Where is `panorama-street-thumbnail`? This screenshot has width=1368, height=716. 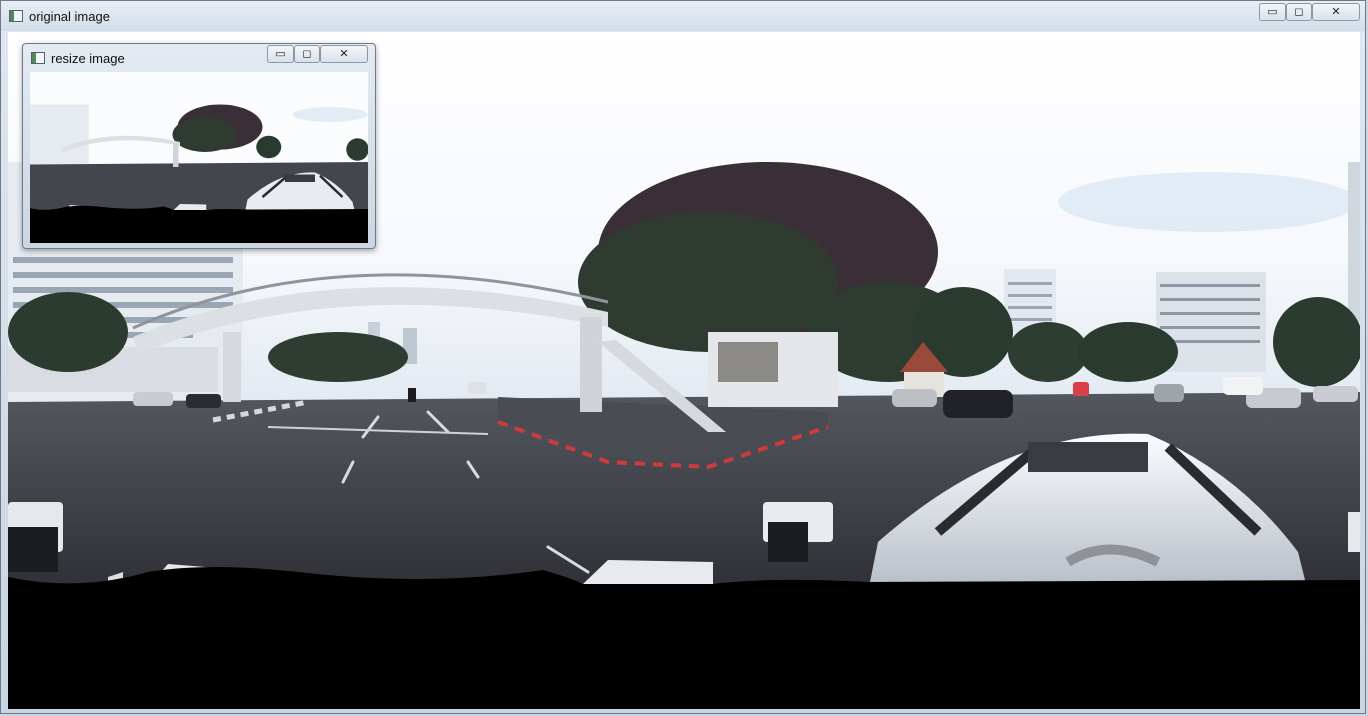 panorama-street-thumbnail is located at coordinates (199, 157).